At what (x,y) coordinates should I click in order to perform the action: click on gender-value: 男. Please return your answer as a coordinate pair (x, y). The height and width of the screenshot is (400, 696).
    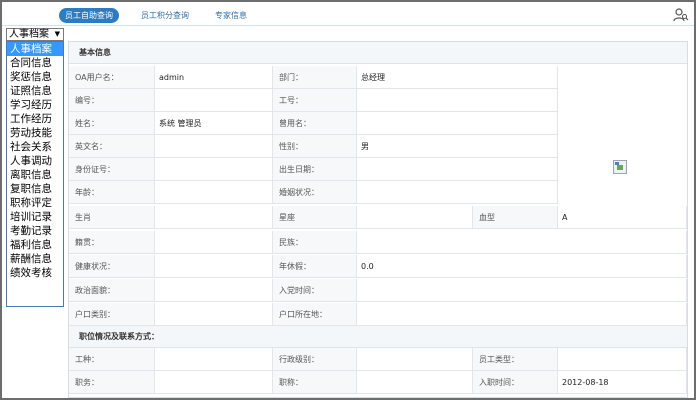
    Looking at the image, I should click on (457, 146).